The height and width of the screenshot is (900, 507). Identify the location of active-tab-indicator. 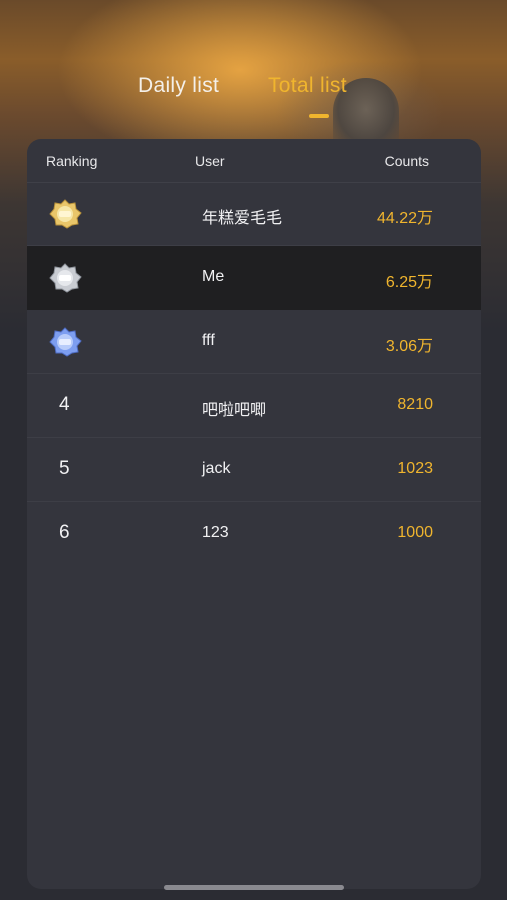
(319, 116).